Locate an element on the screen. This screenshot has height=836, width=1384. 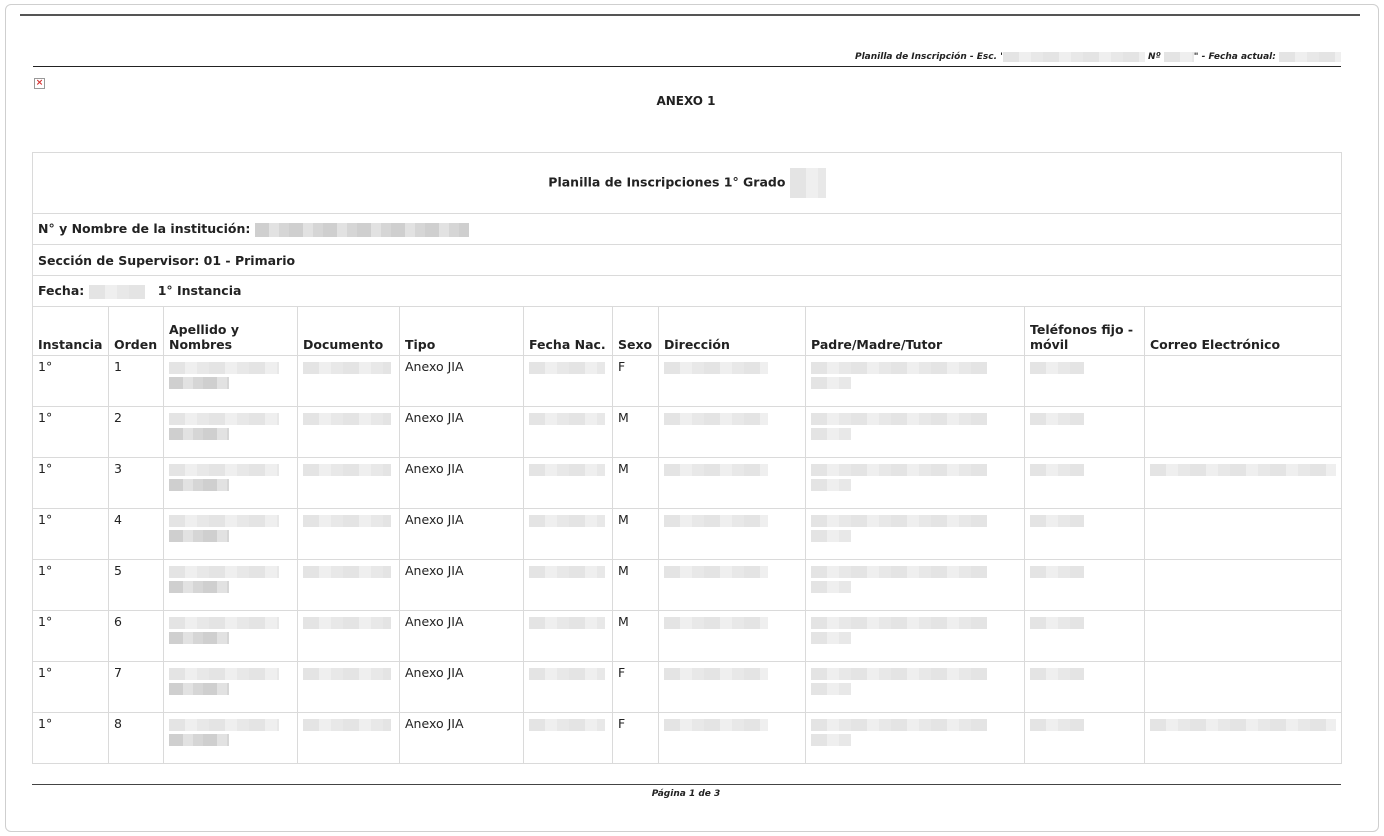
table-row: 1° 6 Anexo JIA M is located at coordinates (687, 636).